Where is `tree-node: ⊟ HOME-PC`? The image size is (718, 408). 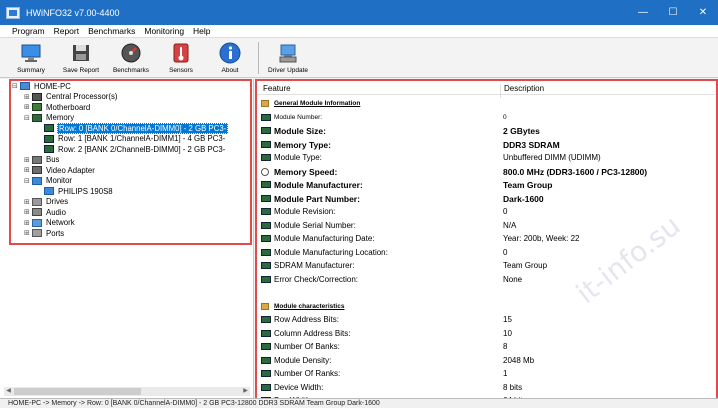
tree-node: ⊟ HOME-PC is located at coordinates (131, 86).